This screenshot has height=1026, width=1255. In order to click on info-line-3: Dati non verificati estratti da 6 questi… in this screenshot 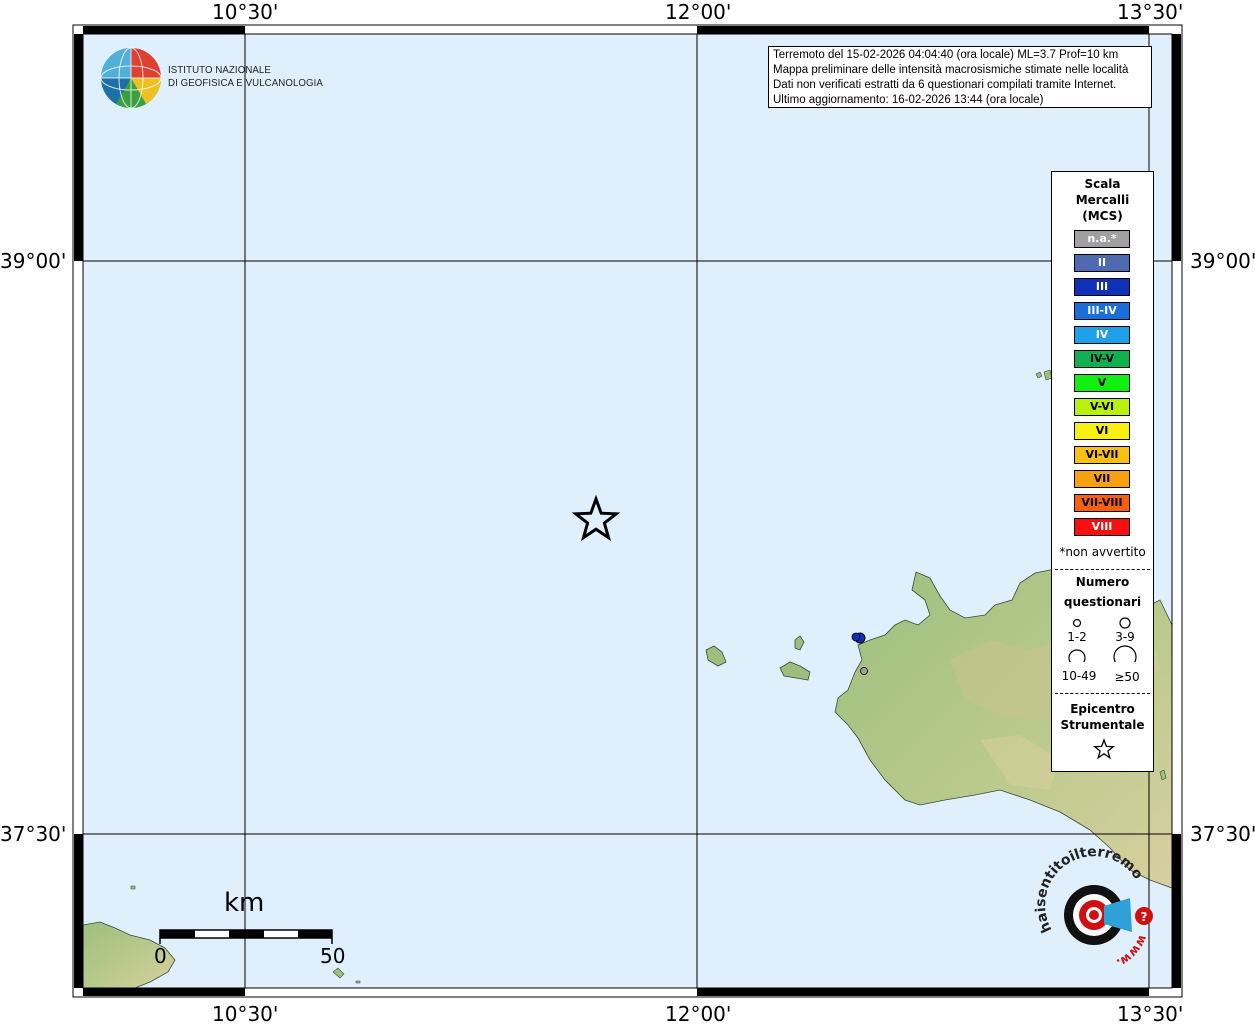, I will do `click(945, 85)`.